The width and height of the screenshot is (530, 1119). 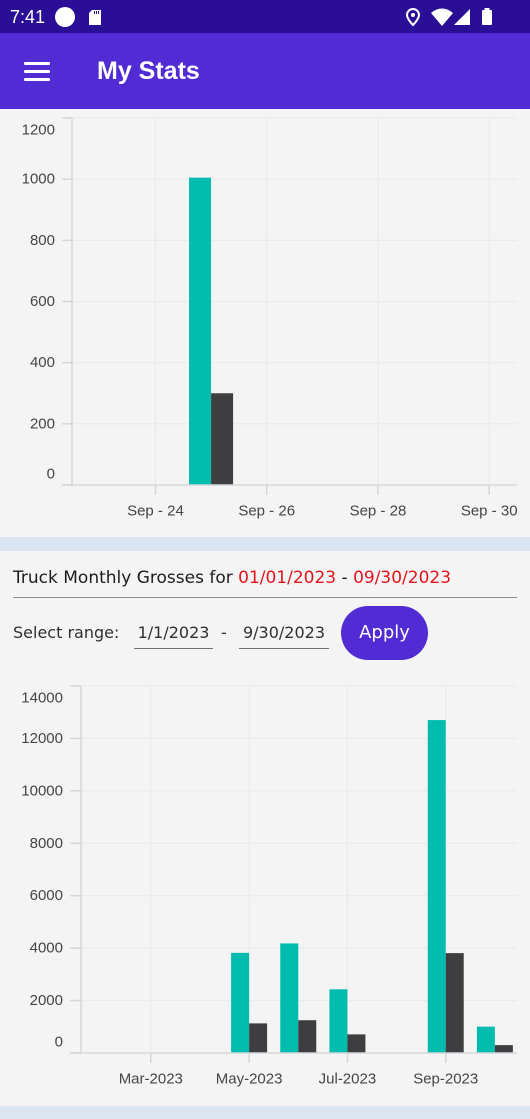 What do you see at coordinates (46, 1000) in the screenshot?
I see `y-tick-label: 2000` at bounding box center [46, 1000].